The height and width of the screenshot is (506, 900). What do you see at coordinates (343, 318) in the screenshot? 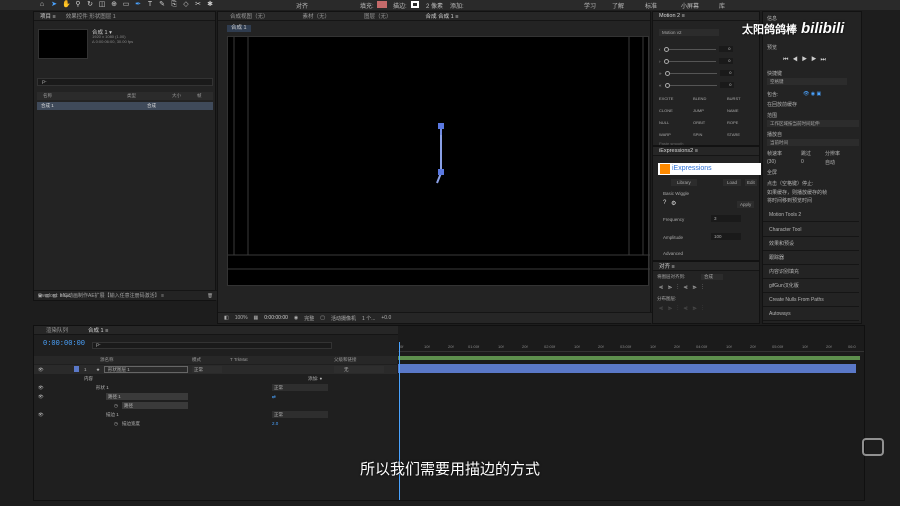
I see `camera-select: 活动摄像机` at bounding box center [343, 318].